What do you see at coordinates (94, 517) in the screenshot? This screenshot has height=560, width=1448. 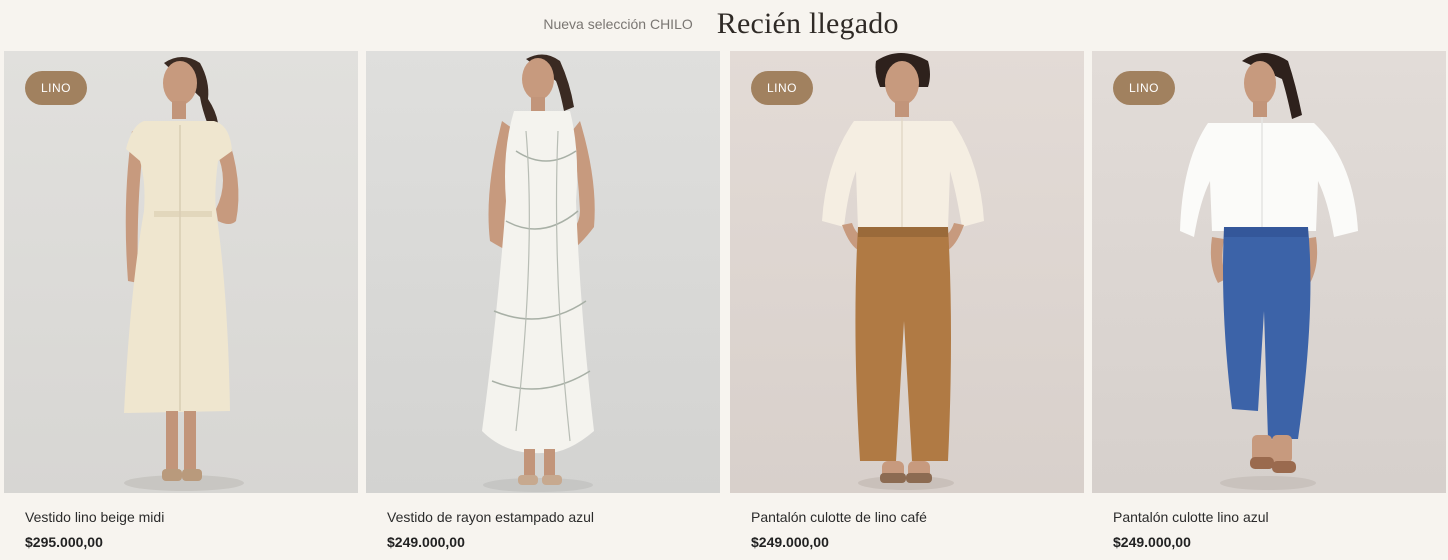 I see `product-name: Vestido lino beige midi` at bounding box center [94, 517].